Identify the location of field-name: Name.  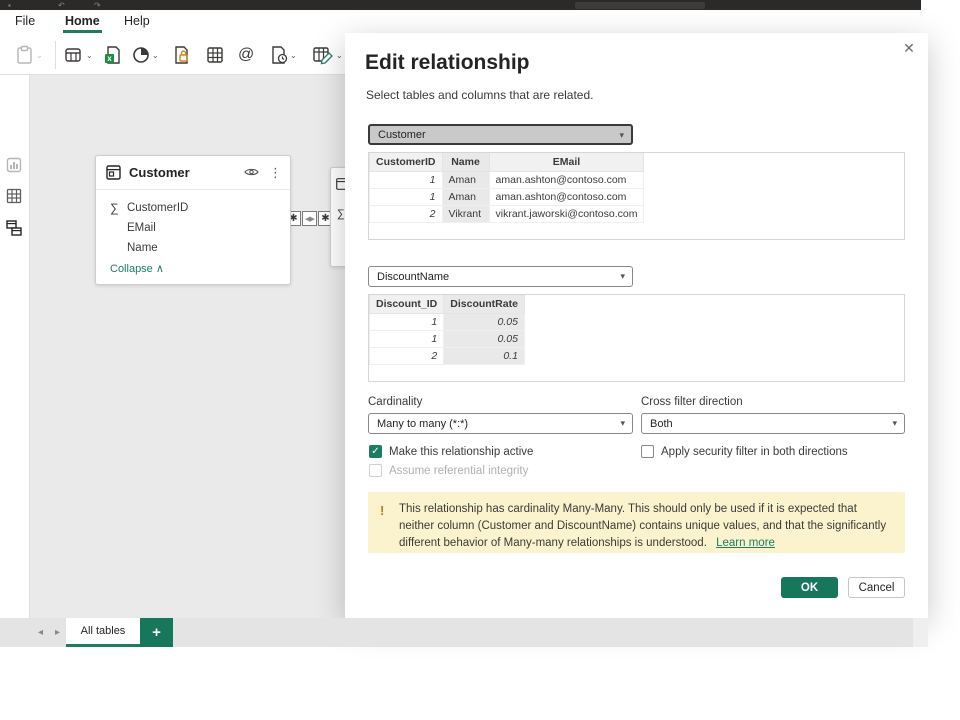
(200, 248).